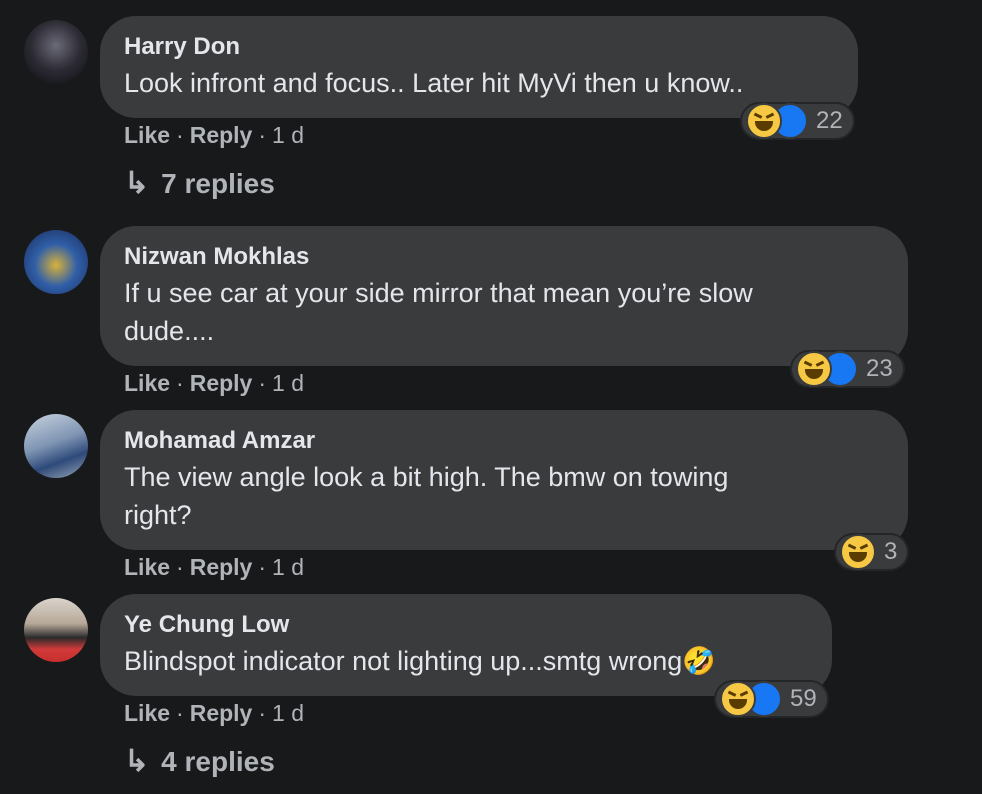  I want to click on comment-author: Nizwan Mokhlas, so click(504, 257).